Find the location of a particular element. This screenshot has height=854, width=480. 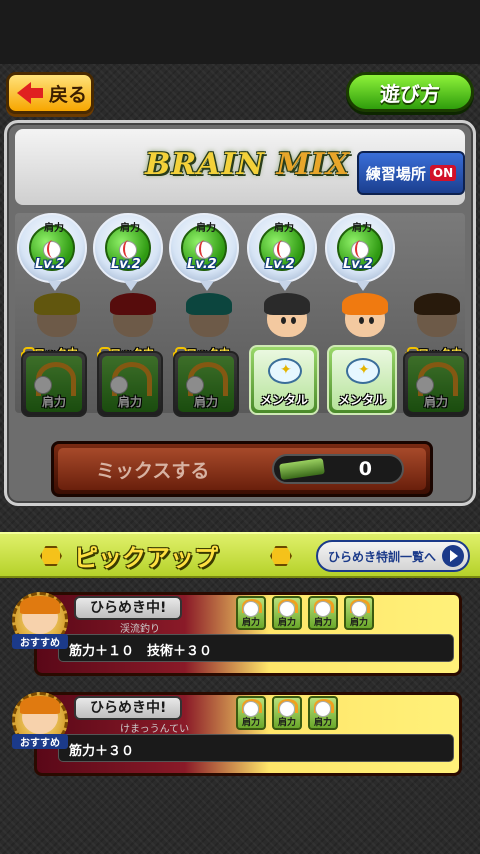

arrow-right-icon is located at coordinates (453, 556).